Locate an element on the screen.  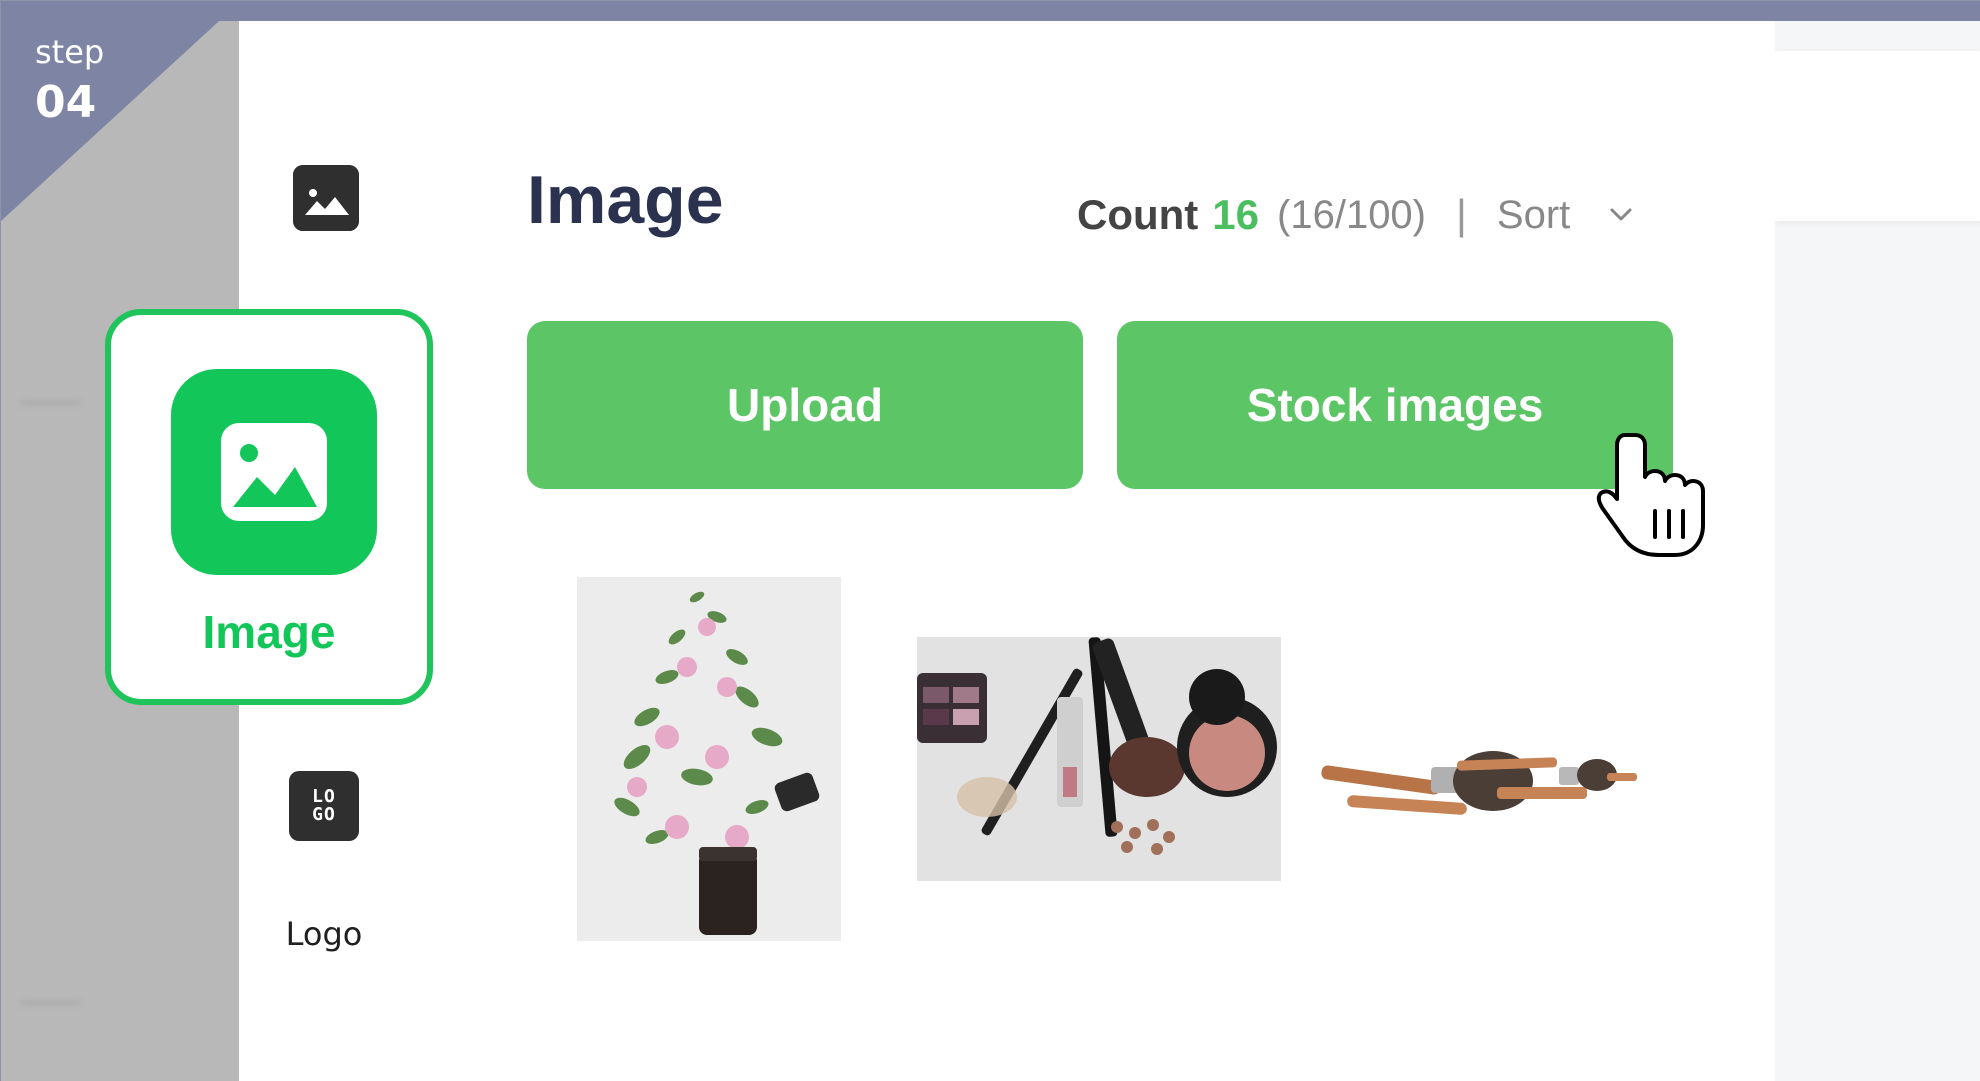
image-icon-glyph is located at coordinates (274, 472).